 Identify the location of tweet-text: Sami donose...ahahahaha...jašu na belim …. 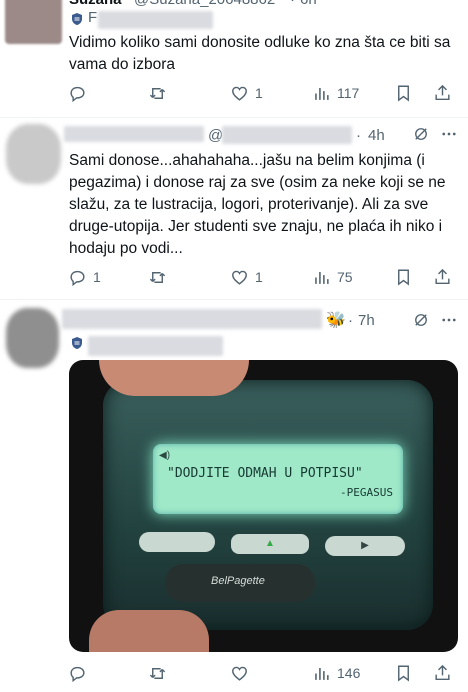
(257, 204).